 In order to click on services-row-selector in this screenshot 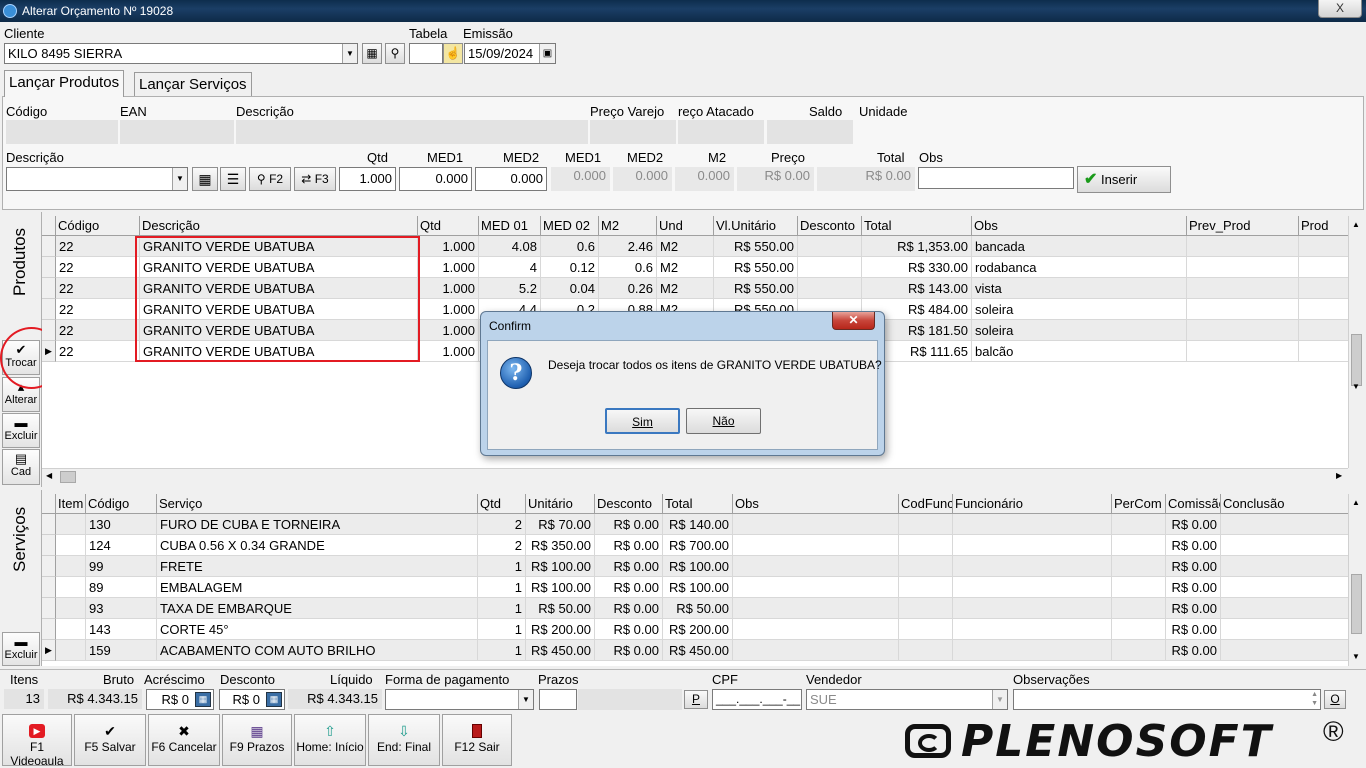, I will do `click(49, 608)`.